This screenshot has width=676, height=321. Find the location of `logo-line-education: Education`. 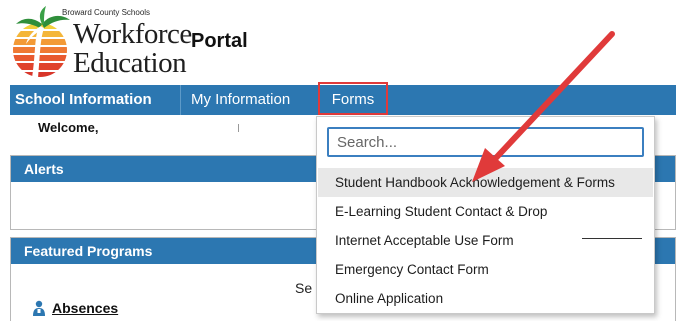

logo-line-education: Education is located at coordinates (130, 63).